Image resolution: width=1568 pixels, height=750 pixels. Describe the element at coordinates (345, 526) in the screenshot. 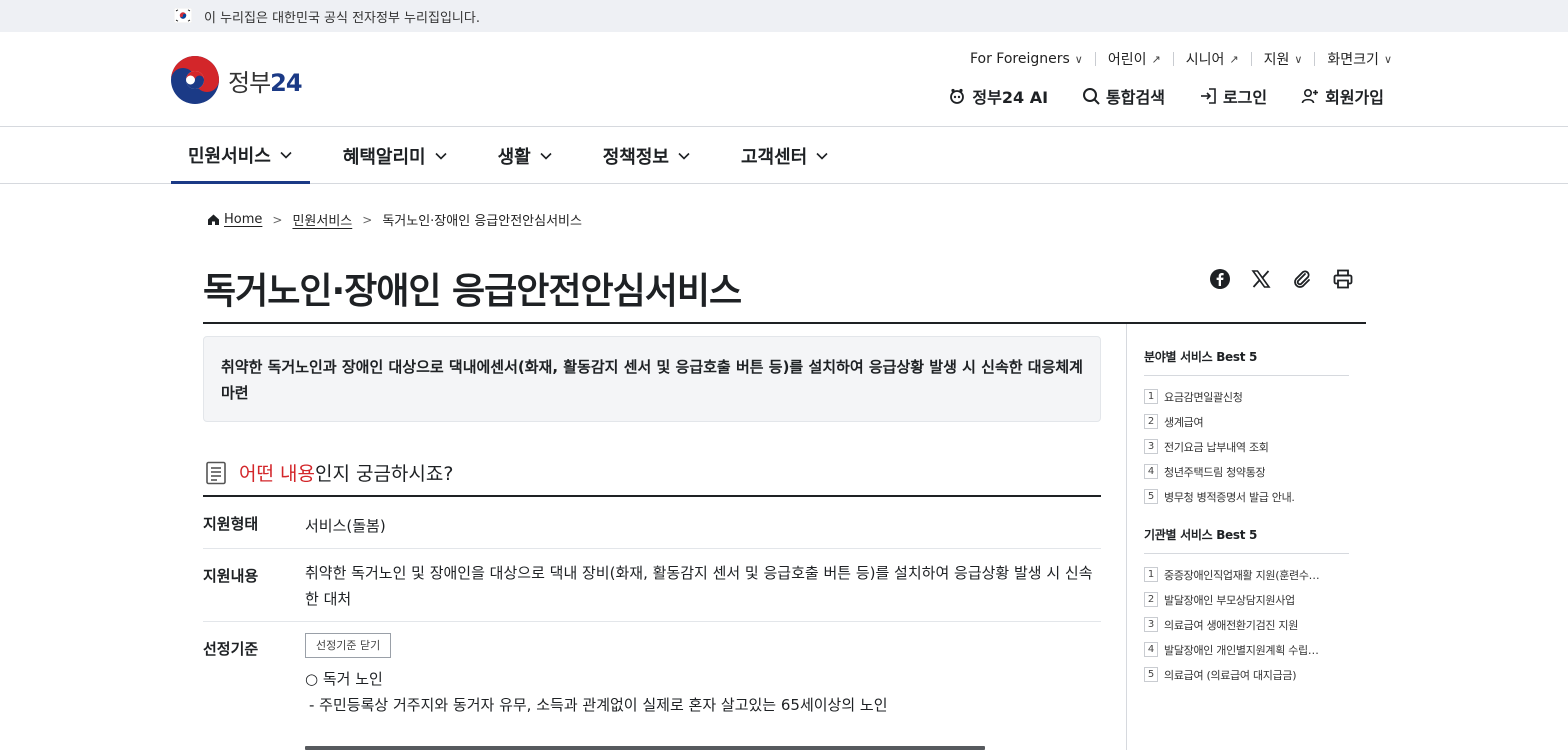

I see `detail-value: 서비스(돌봄)` at that location.